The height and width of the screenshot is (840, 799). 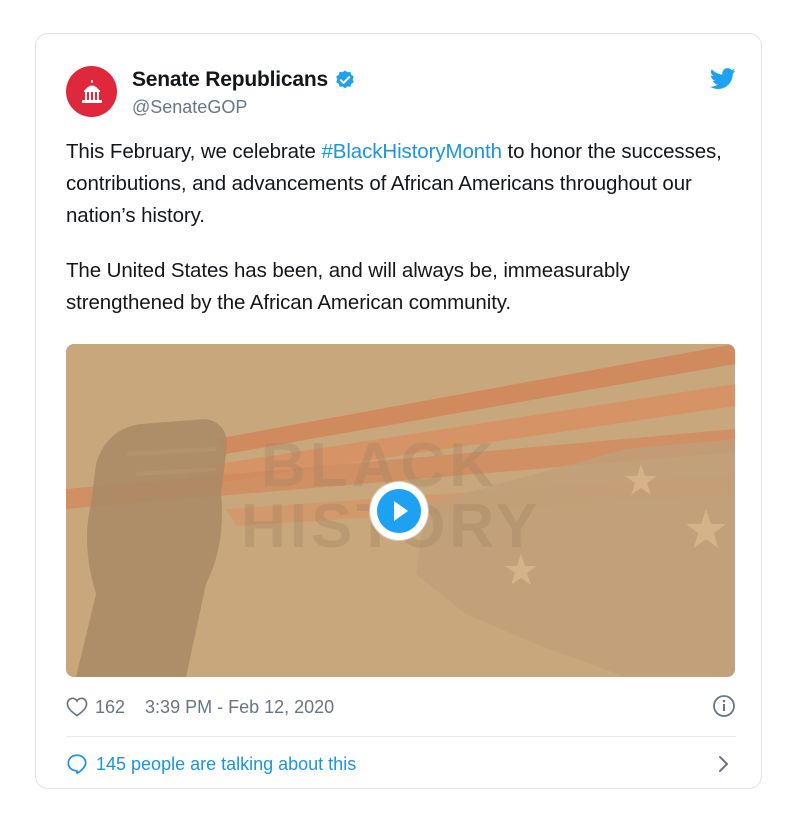 I want to click on twitter-bird-icon, so click(x=722, y=81).